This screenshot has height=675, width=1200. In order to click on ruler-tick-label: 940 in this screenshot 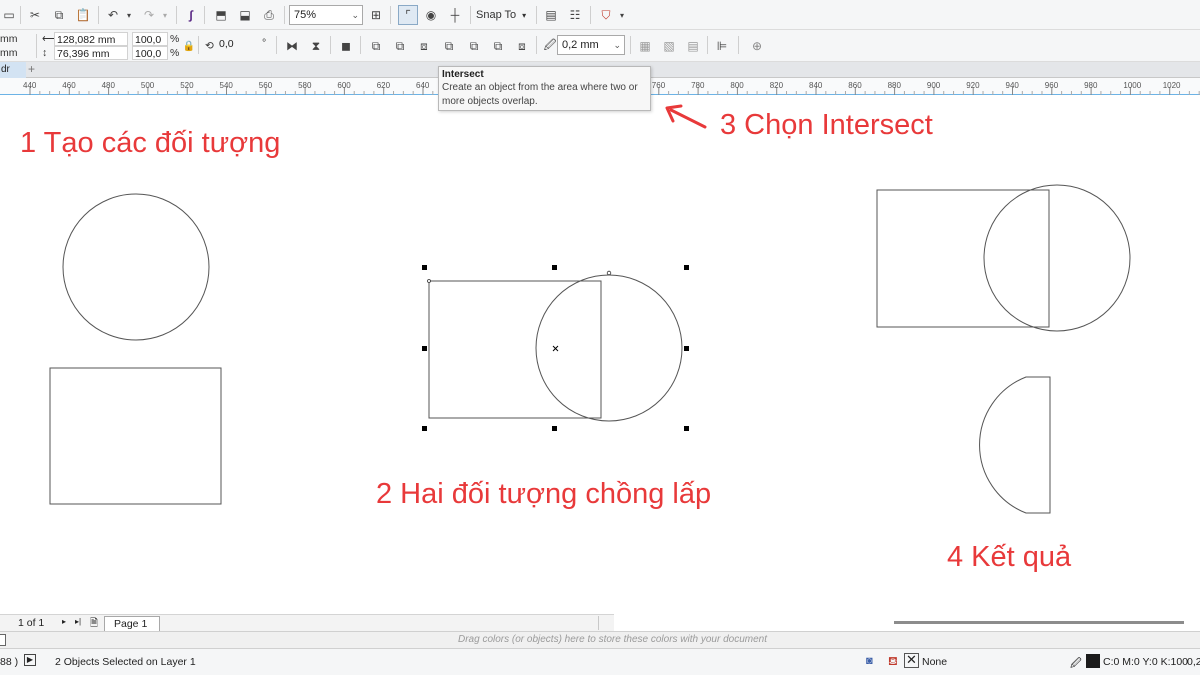, I will do `click(1013, 85)`.